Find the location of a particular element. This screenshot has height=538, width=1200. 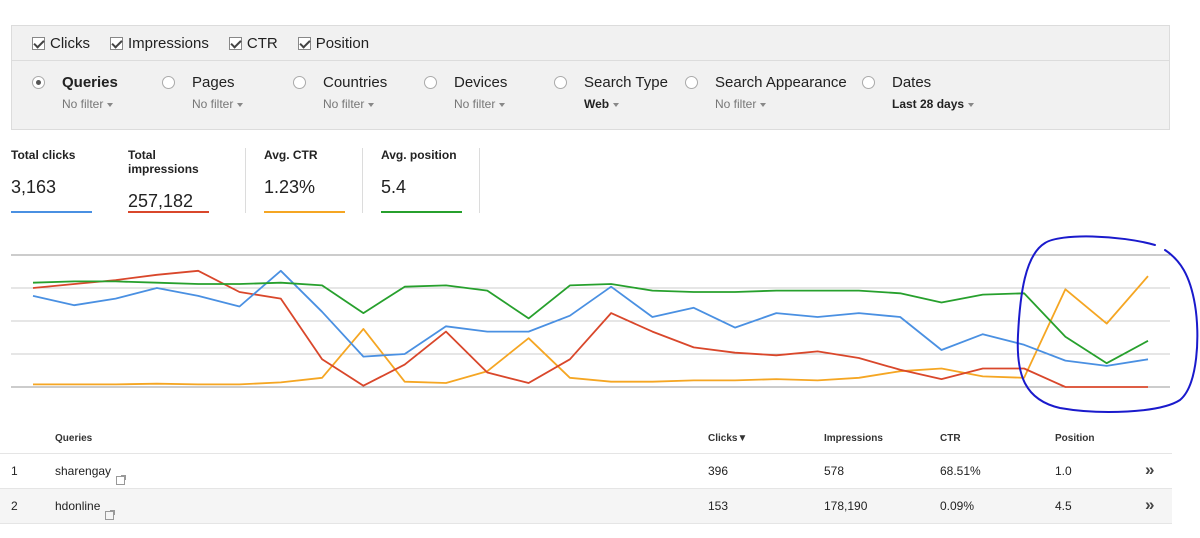

header-impressions: Impressions is located at coordinates (853, 438).